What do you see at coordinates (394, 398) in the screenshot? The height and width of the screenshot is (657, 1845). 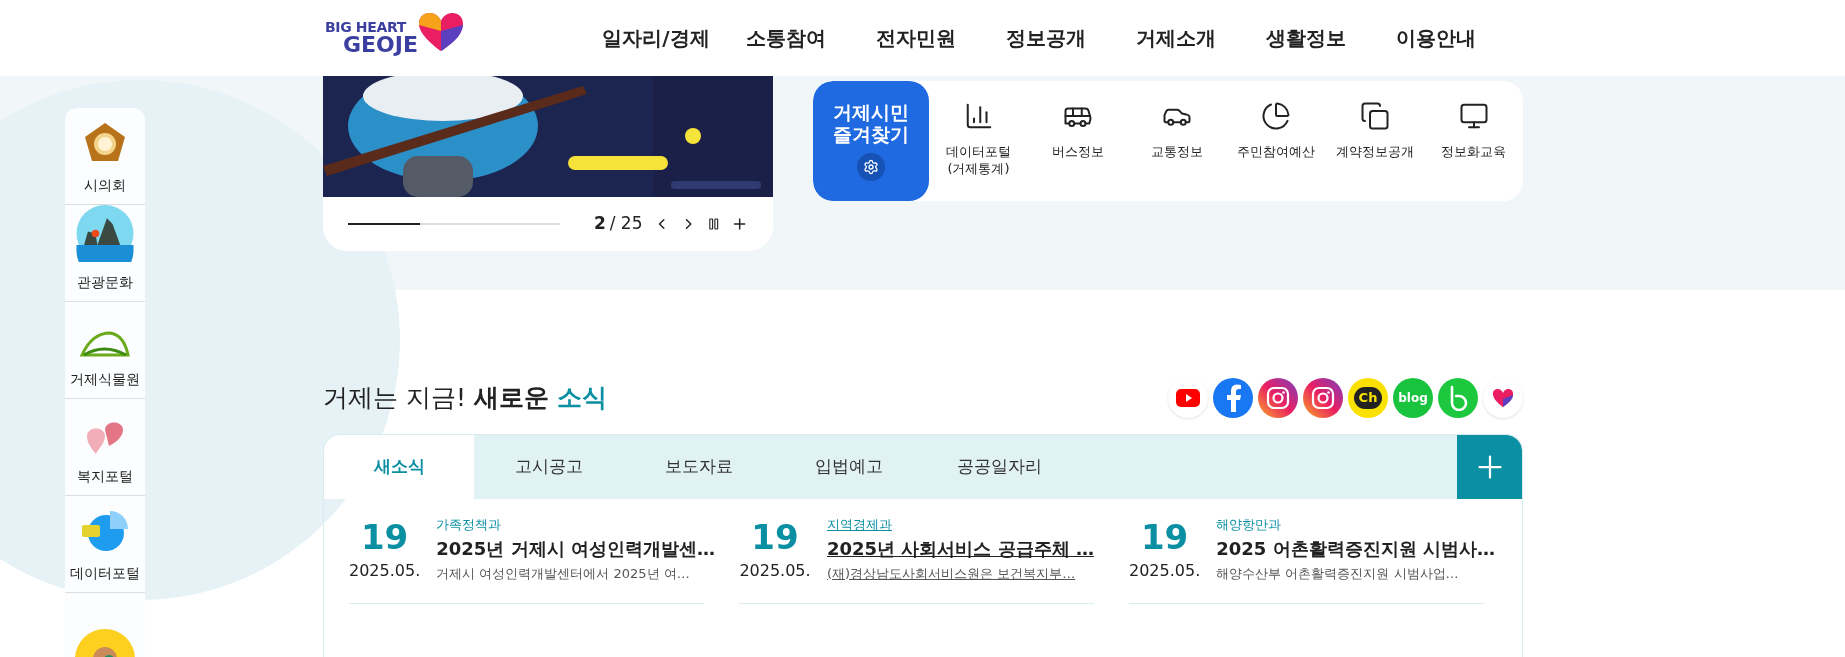 I see `section-title: 거제는 지금!` at bounding box center [394, 398].